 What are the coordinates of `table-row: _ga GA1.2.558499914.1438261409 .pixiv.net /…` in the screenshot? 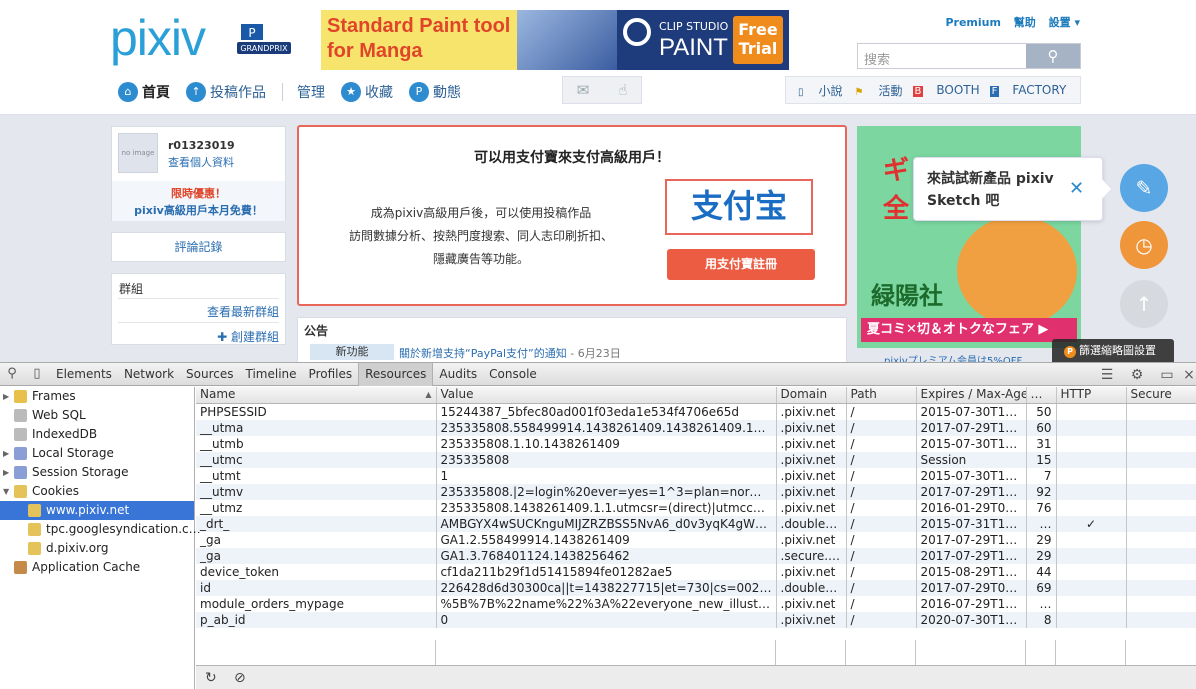 It's located at (696, 539).